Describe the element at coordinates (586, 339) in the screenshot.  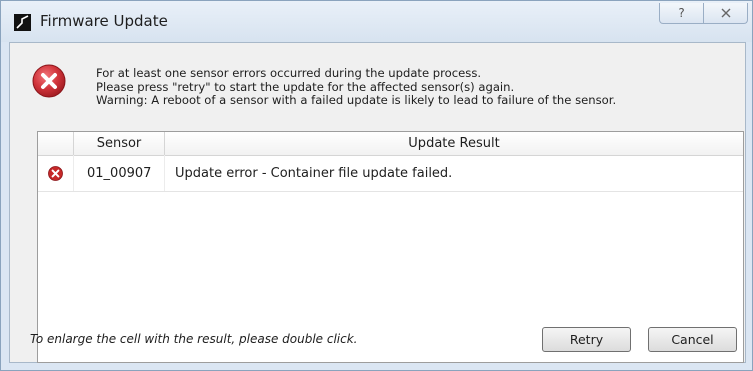
I see `retry-button: Retry` at that location.